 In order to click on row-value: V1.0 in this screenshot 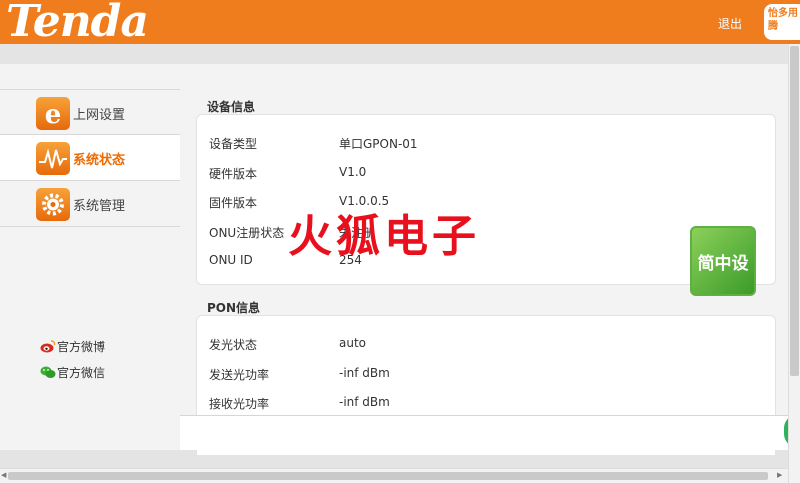, I will do `click(353, 172)`.